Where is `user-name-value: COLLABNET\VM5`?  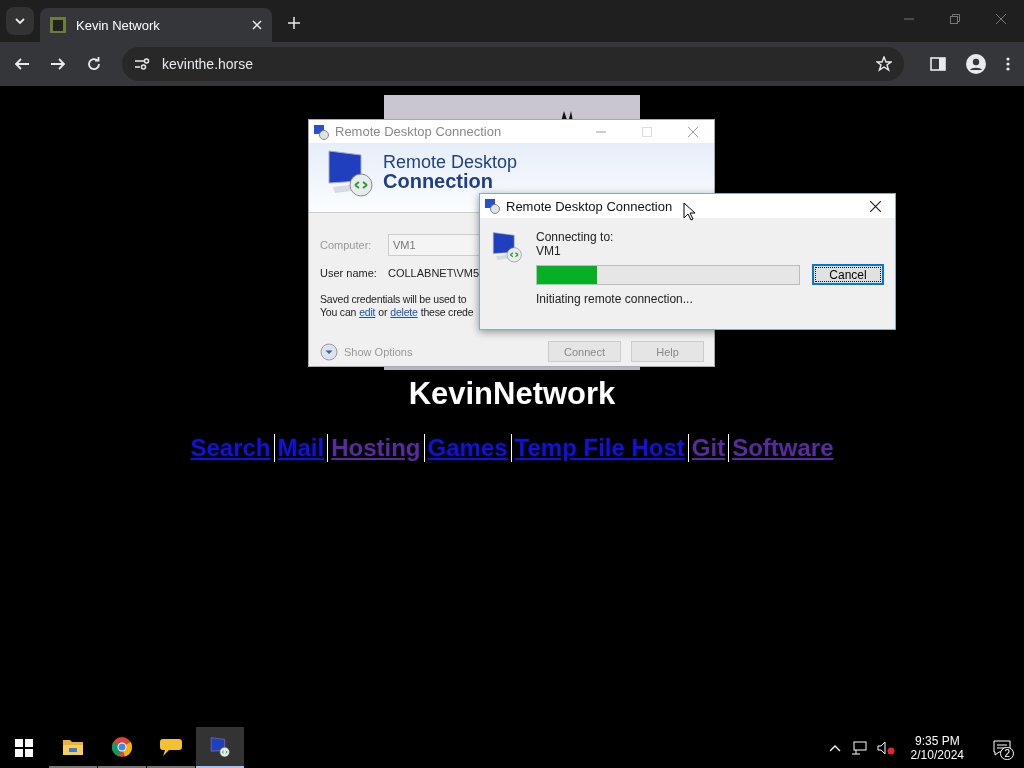 user-name-value: COLLABNET\VM5 is located at coordinates (434, 273).